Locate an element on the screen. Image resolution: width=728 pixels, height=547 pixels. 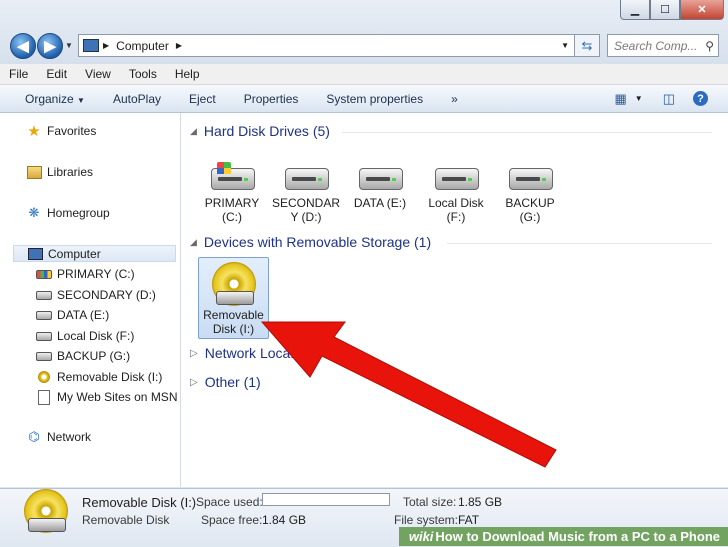
watermark-brand: wiki is located at coordinates (421, 536).